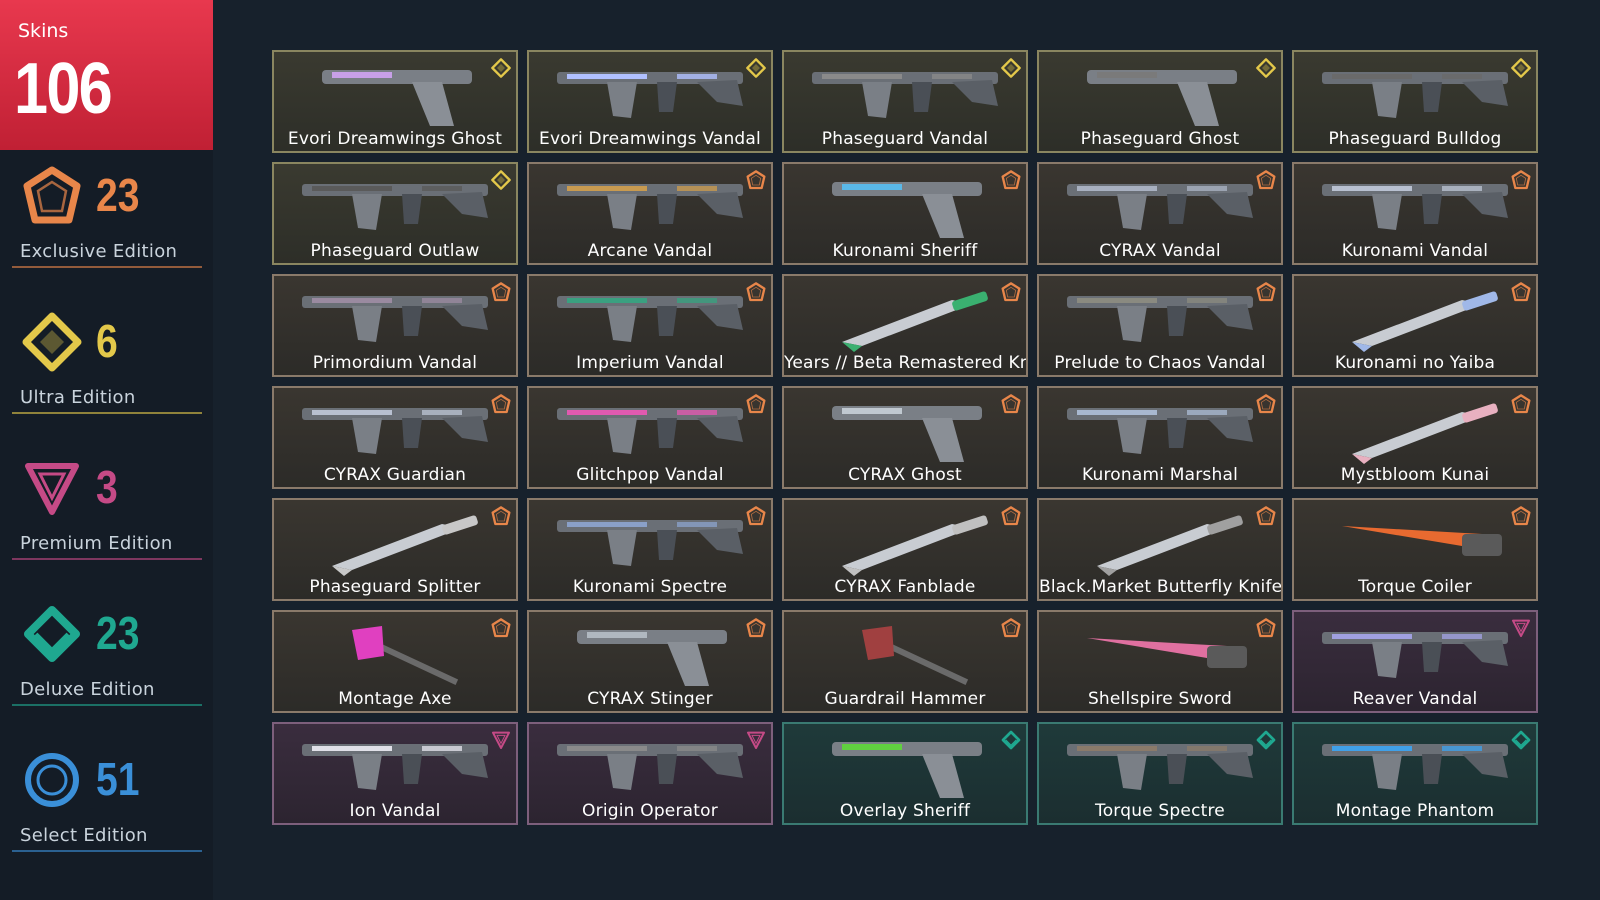 The width and height of the screenshot is (1600, 900). I want to click on skin-card: Guardrail Hammer, so click(905, 661).